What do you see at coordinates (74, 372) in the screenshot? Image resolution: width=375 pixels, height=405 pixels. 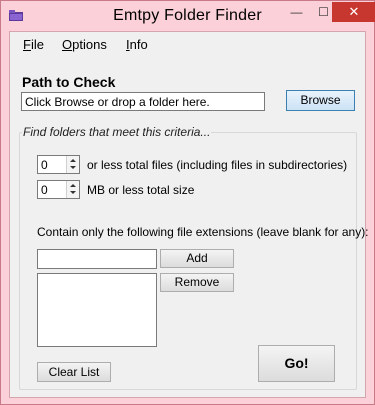 I see `clear-list-button: Clear List` at bounding box center [74, 372].